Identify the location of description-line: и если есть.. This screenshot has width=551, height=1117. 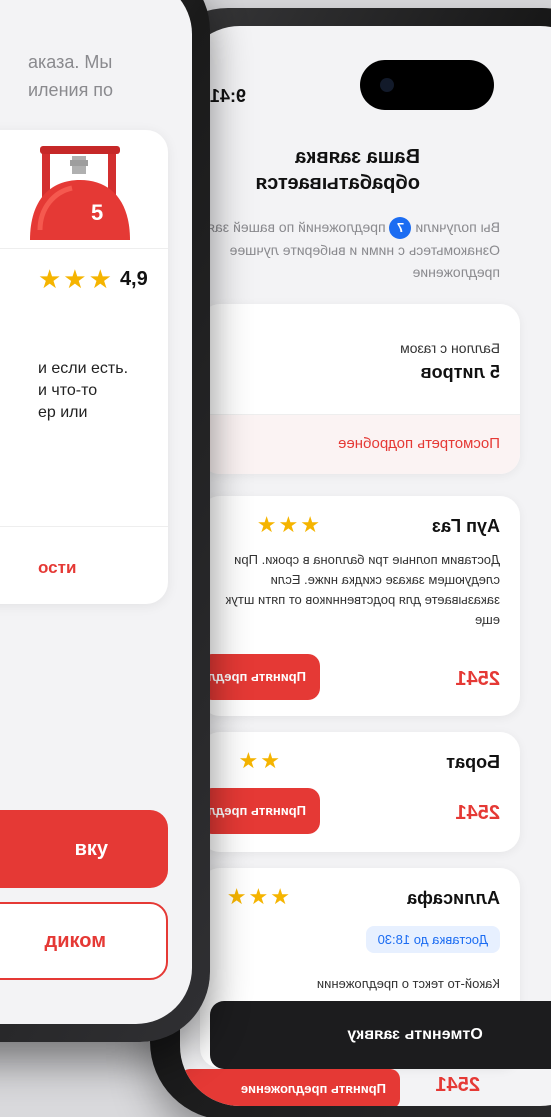
(83, 368).